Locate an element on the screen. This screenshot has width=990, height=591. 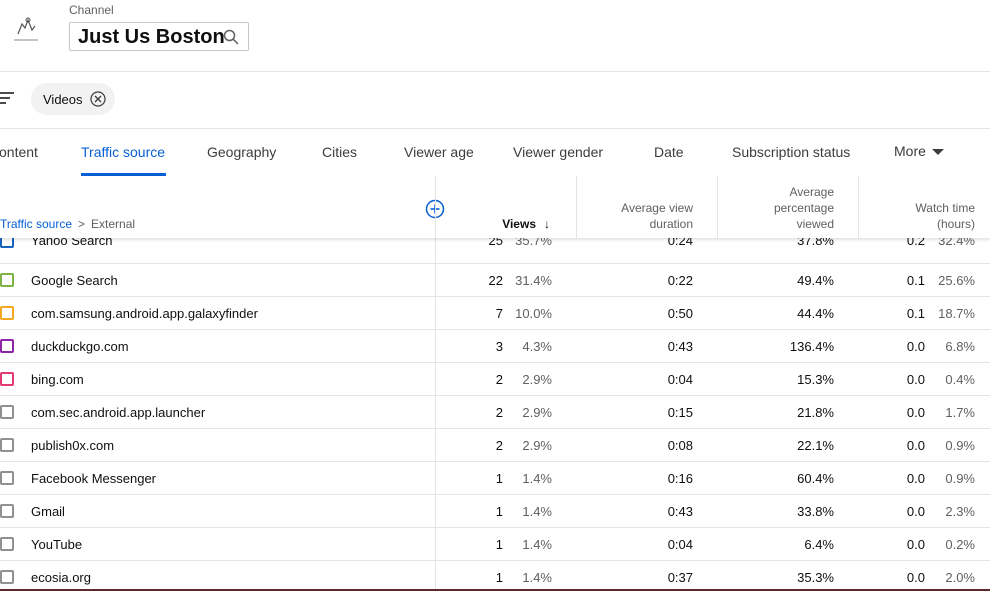
column-header-views: Views ↓ is located at coordinates (510, 224).